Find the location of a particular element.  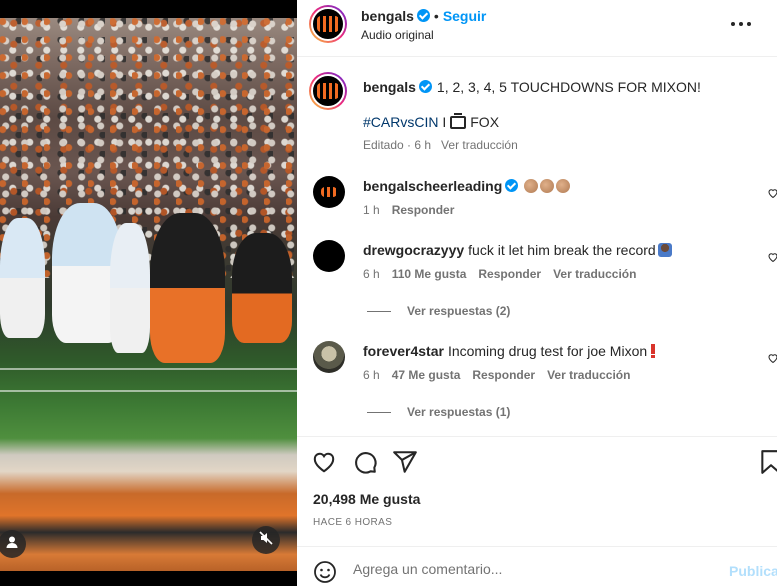

post-actions: 20,498 Me gusta HACE 6 HORAS is located at coordinates (537, 491).